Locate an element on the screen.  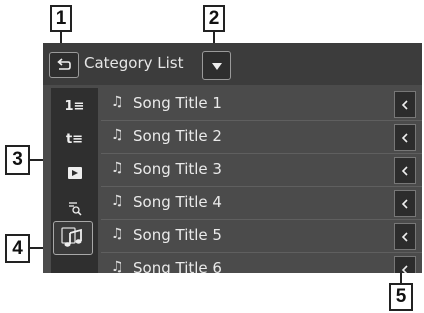
playlist-play-icon is located at coordinates (74, 173).